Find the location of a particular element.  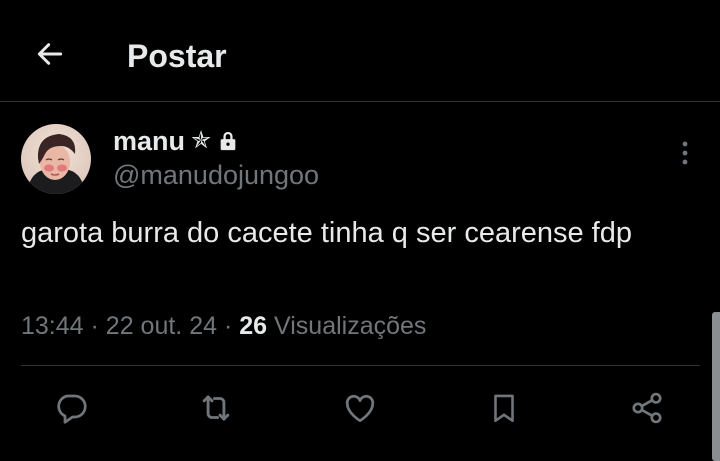

views-label: Visualizações is located at coordinates (350, 326).